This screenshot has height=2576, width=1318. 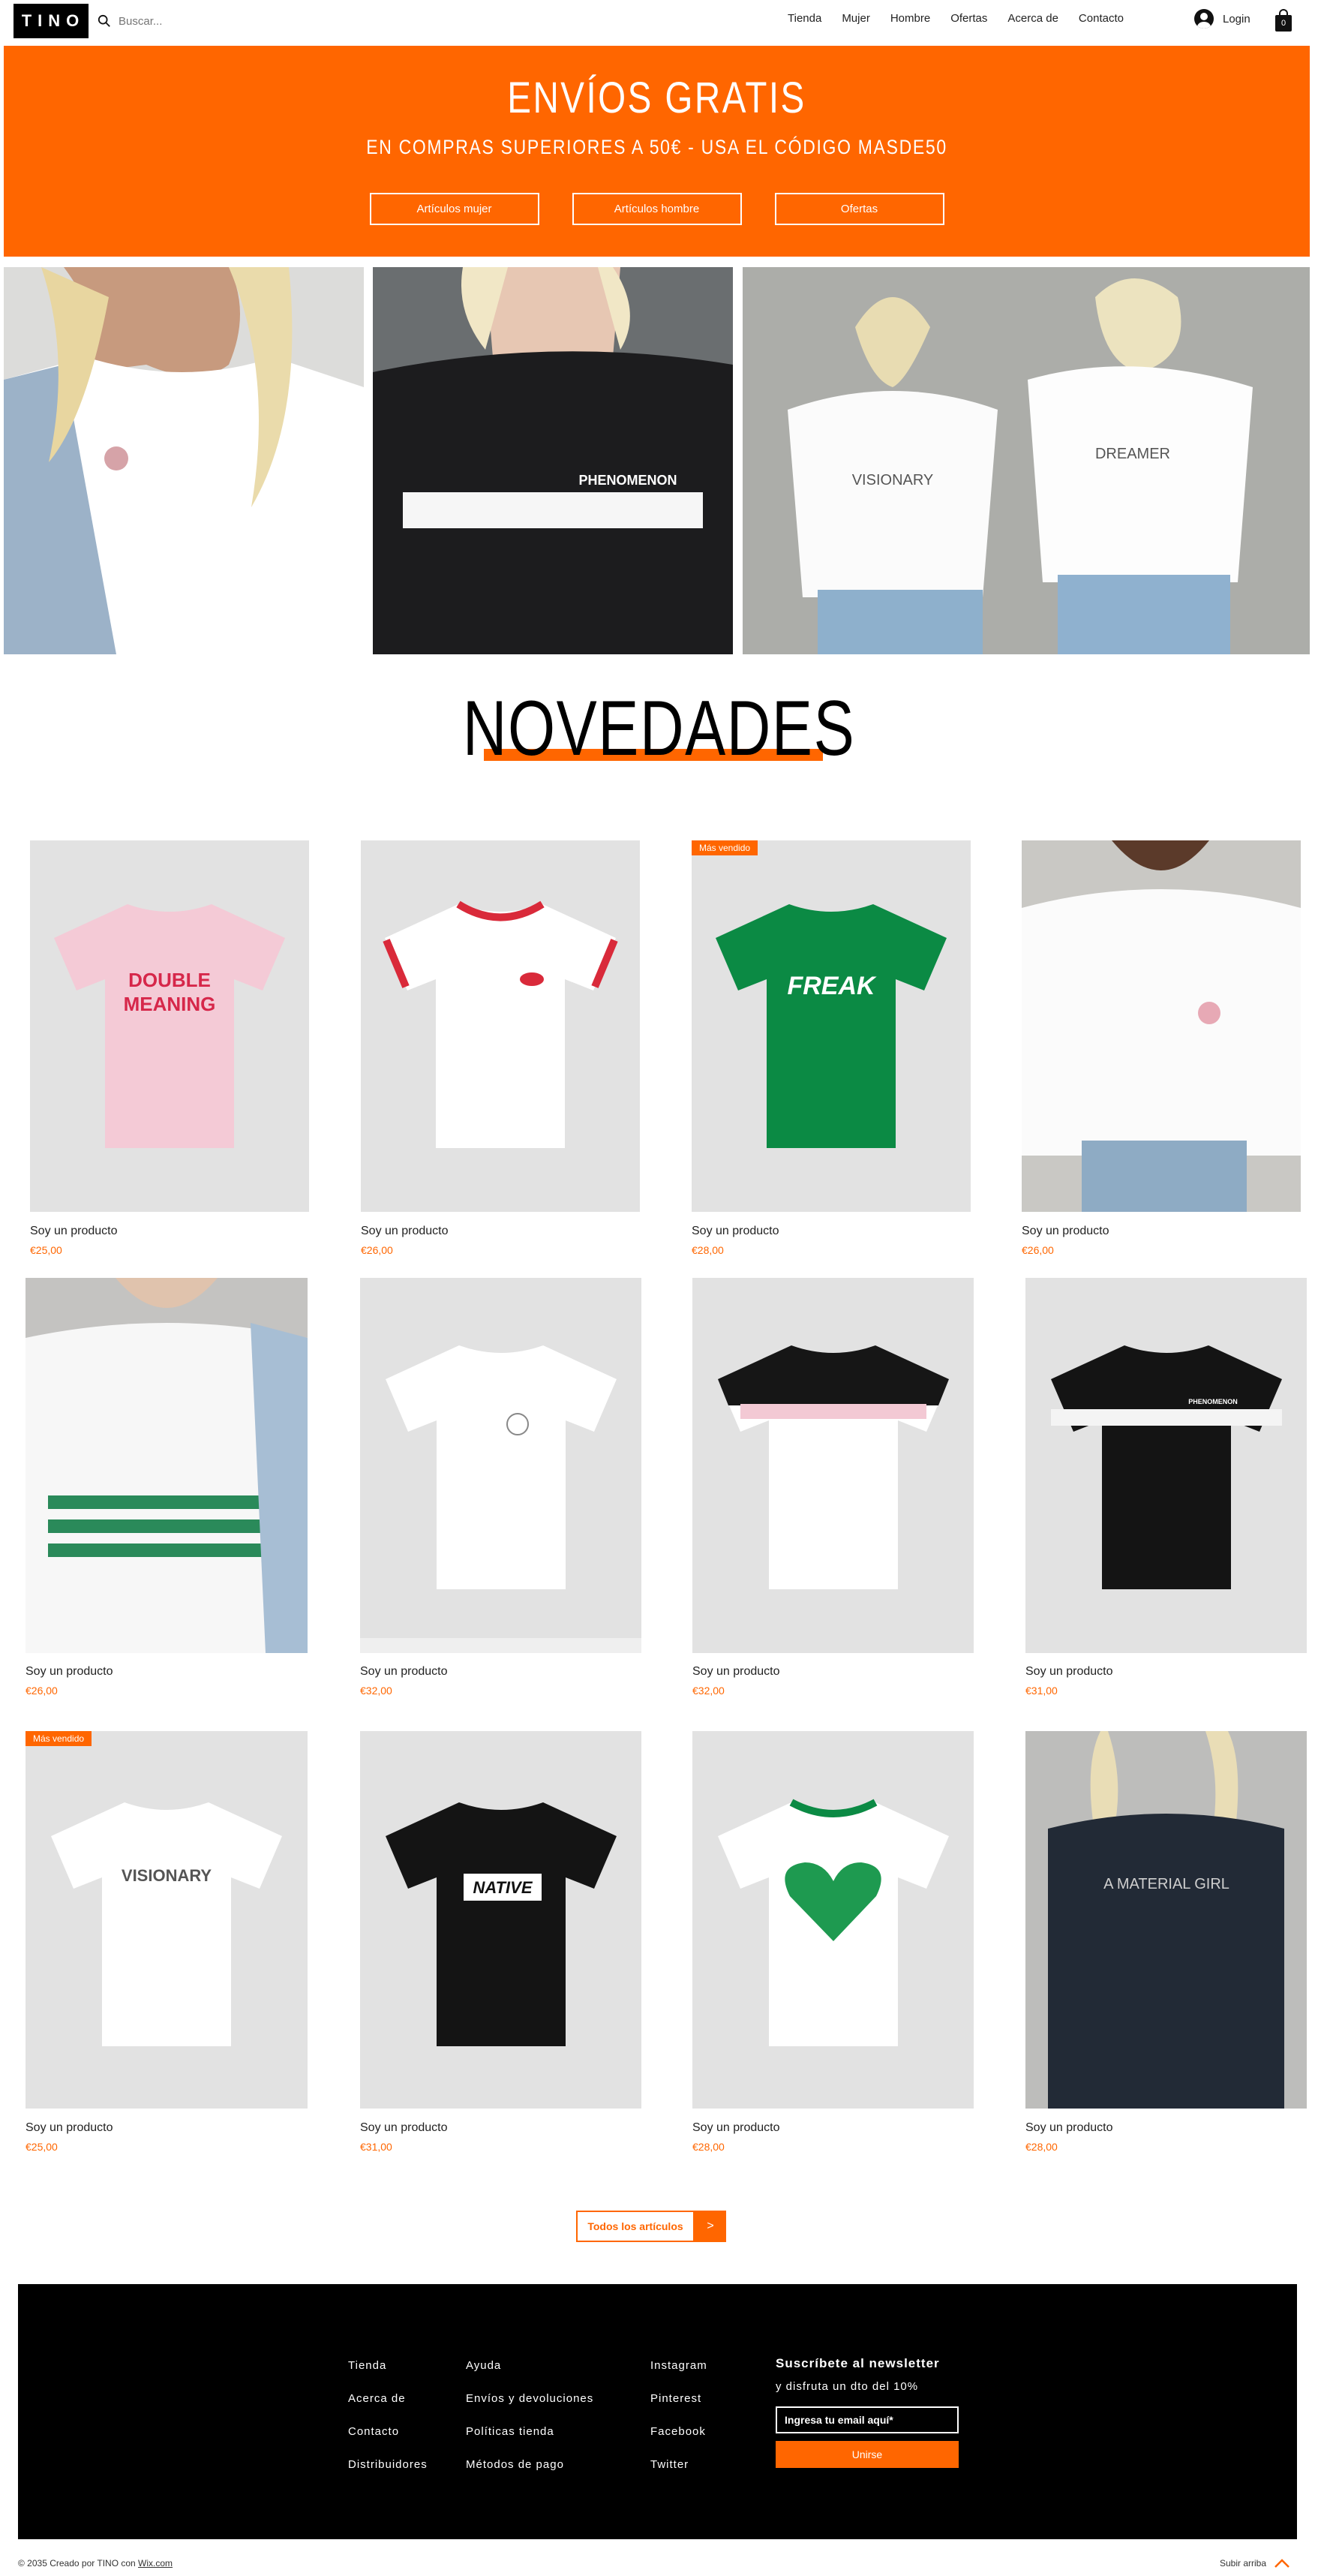 What do you see at coordinates (867, 2454) in the screenshot?
I see `subscribe-button: Unirse` at bounding box center [867, 2454].